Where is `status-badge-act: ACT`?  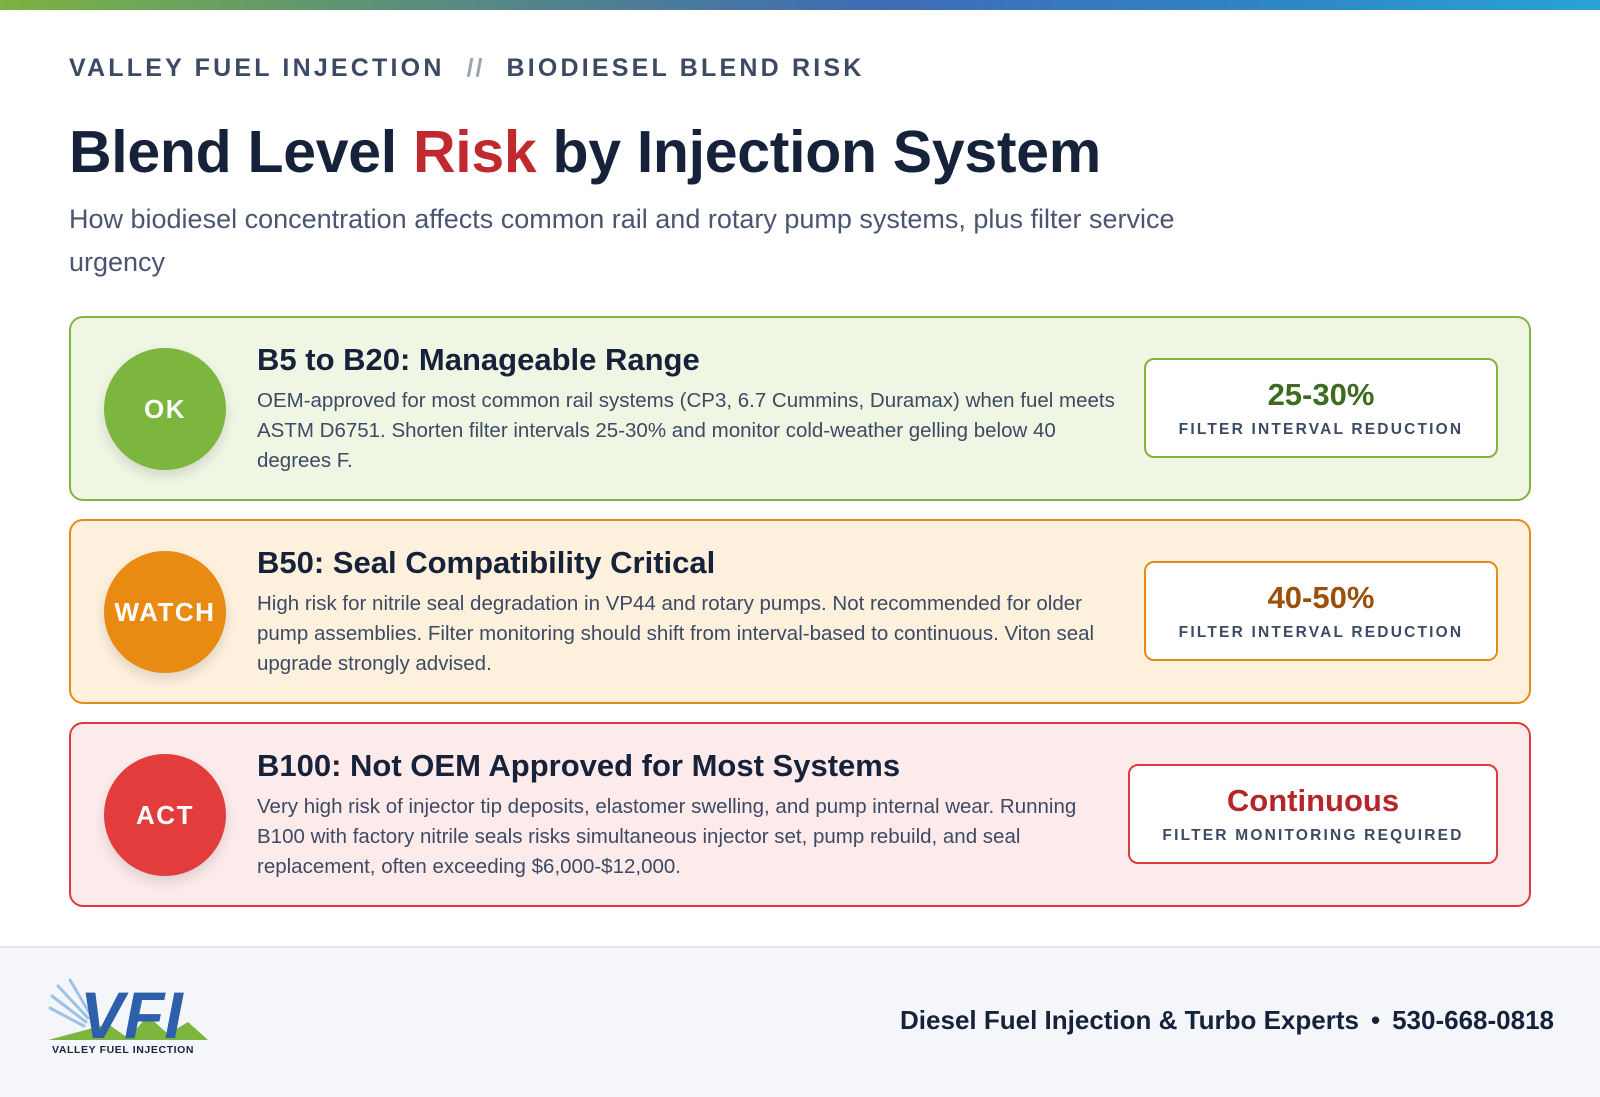
status-badge-act: ACT is located at coordinates (165, 815).